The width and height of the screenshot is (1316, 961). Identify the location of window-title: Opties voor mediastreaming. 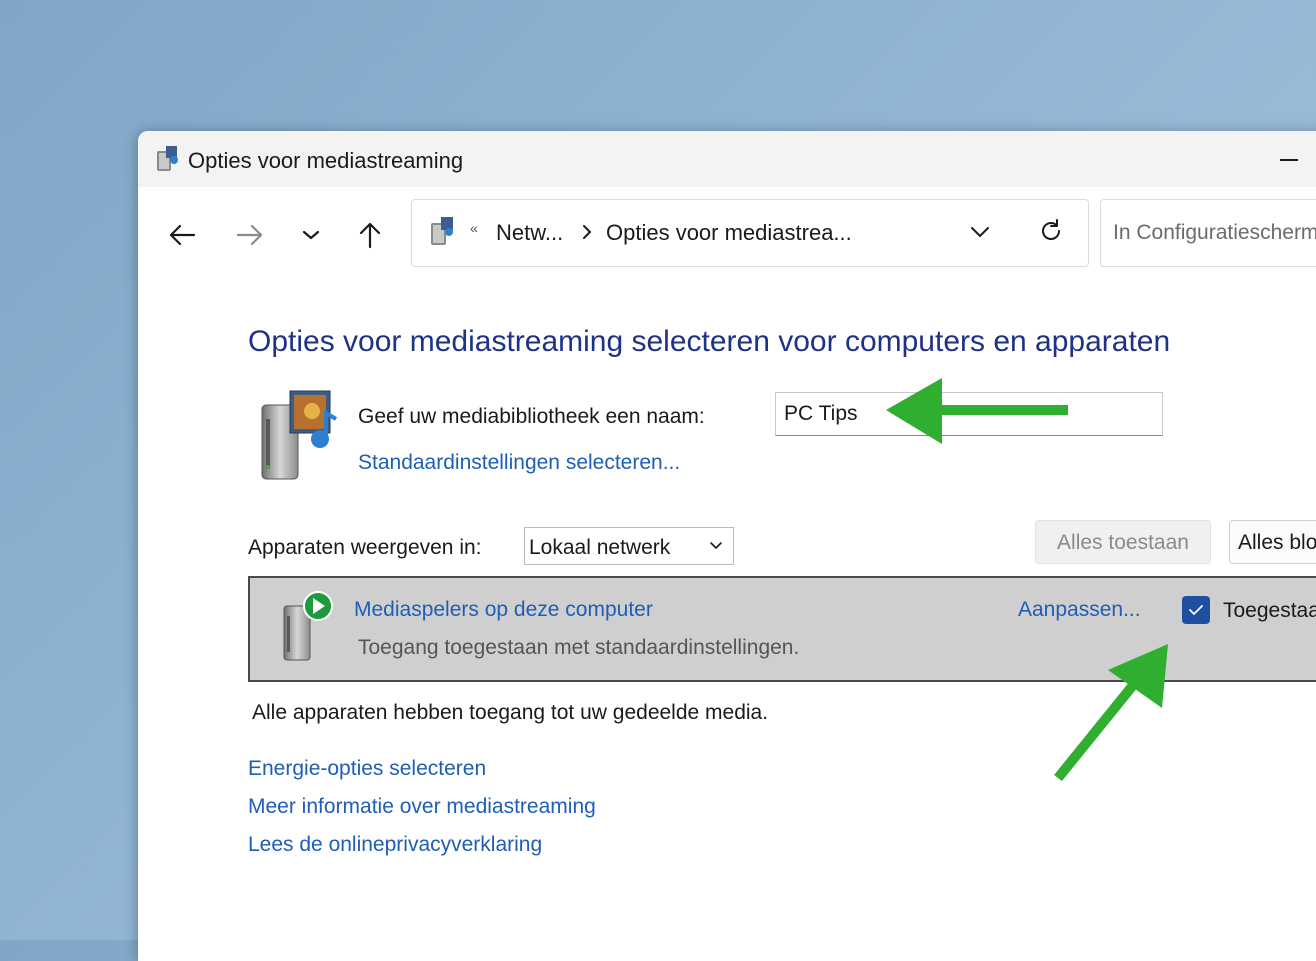
(326, 160).